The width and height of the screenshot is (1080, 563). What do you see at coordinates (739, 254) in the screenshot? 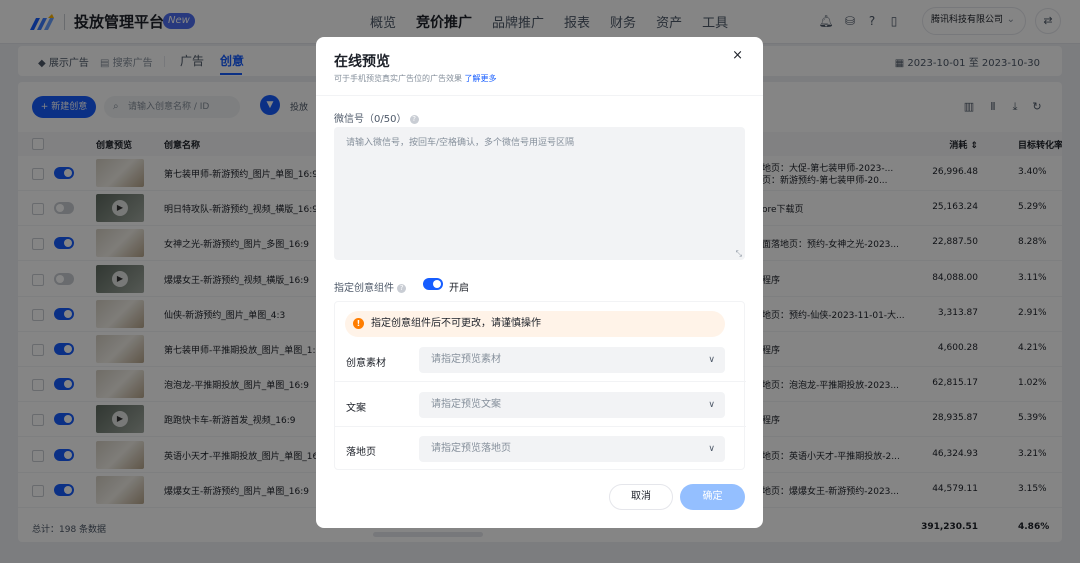
I see `resize-handle-icon: ⤡` at bounding box center [739, 254].